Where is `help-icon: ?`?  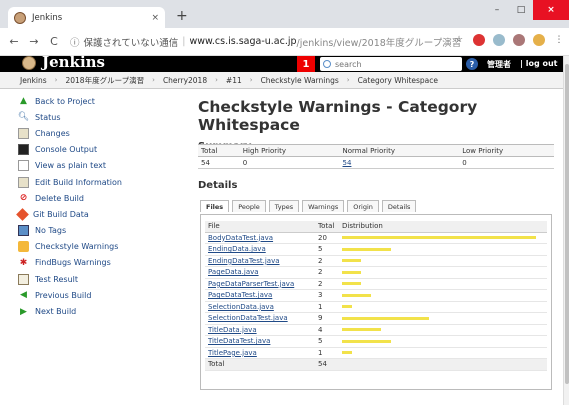 help-icon: ? is located at coordinates (472, 64).